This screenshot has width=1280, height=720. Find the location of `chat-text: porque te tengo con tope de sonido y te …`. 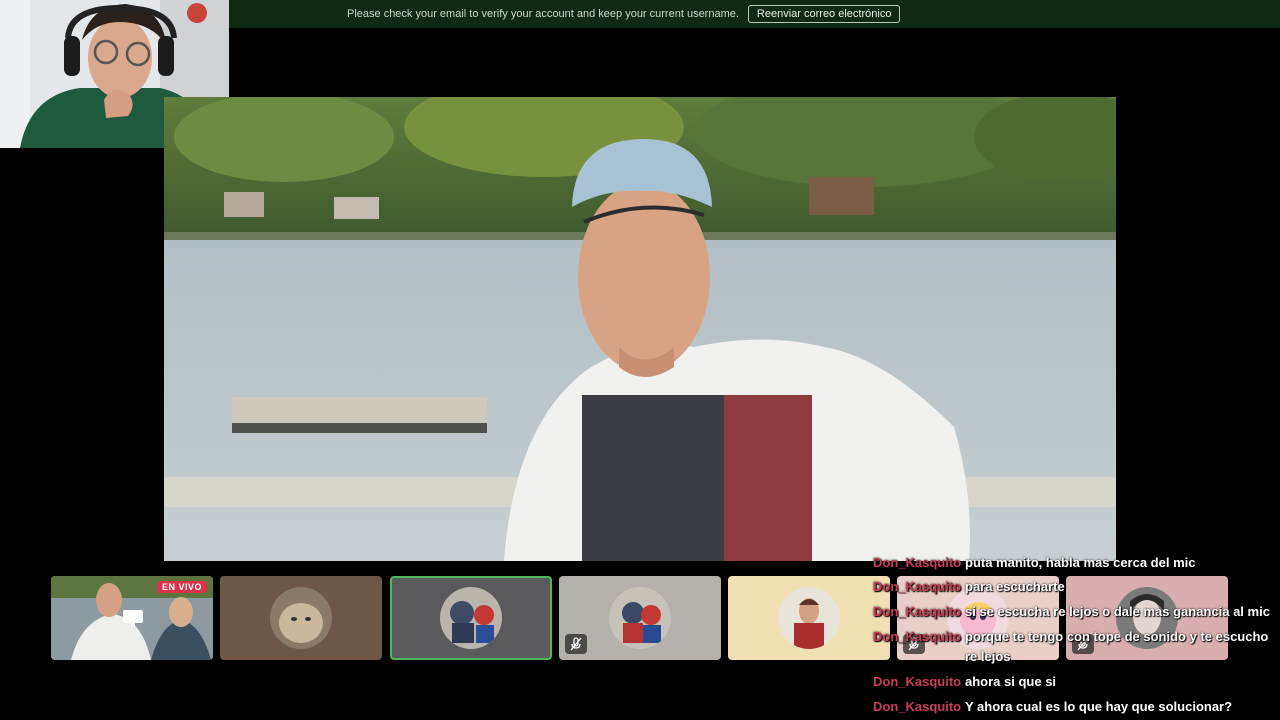

chat-text: porque te tengo con tope de sonido y te … is located at coordinates (1117, 646).